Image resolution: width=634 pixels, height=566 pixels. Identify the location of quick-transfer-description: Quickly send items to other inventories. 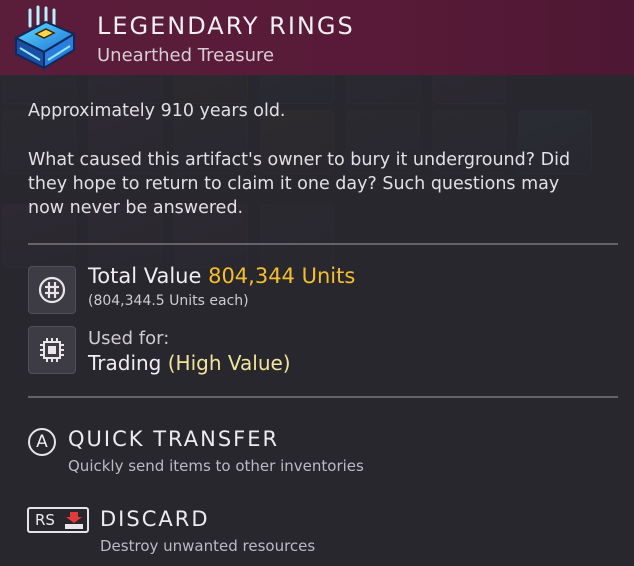
(216, 466).